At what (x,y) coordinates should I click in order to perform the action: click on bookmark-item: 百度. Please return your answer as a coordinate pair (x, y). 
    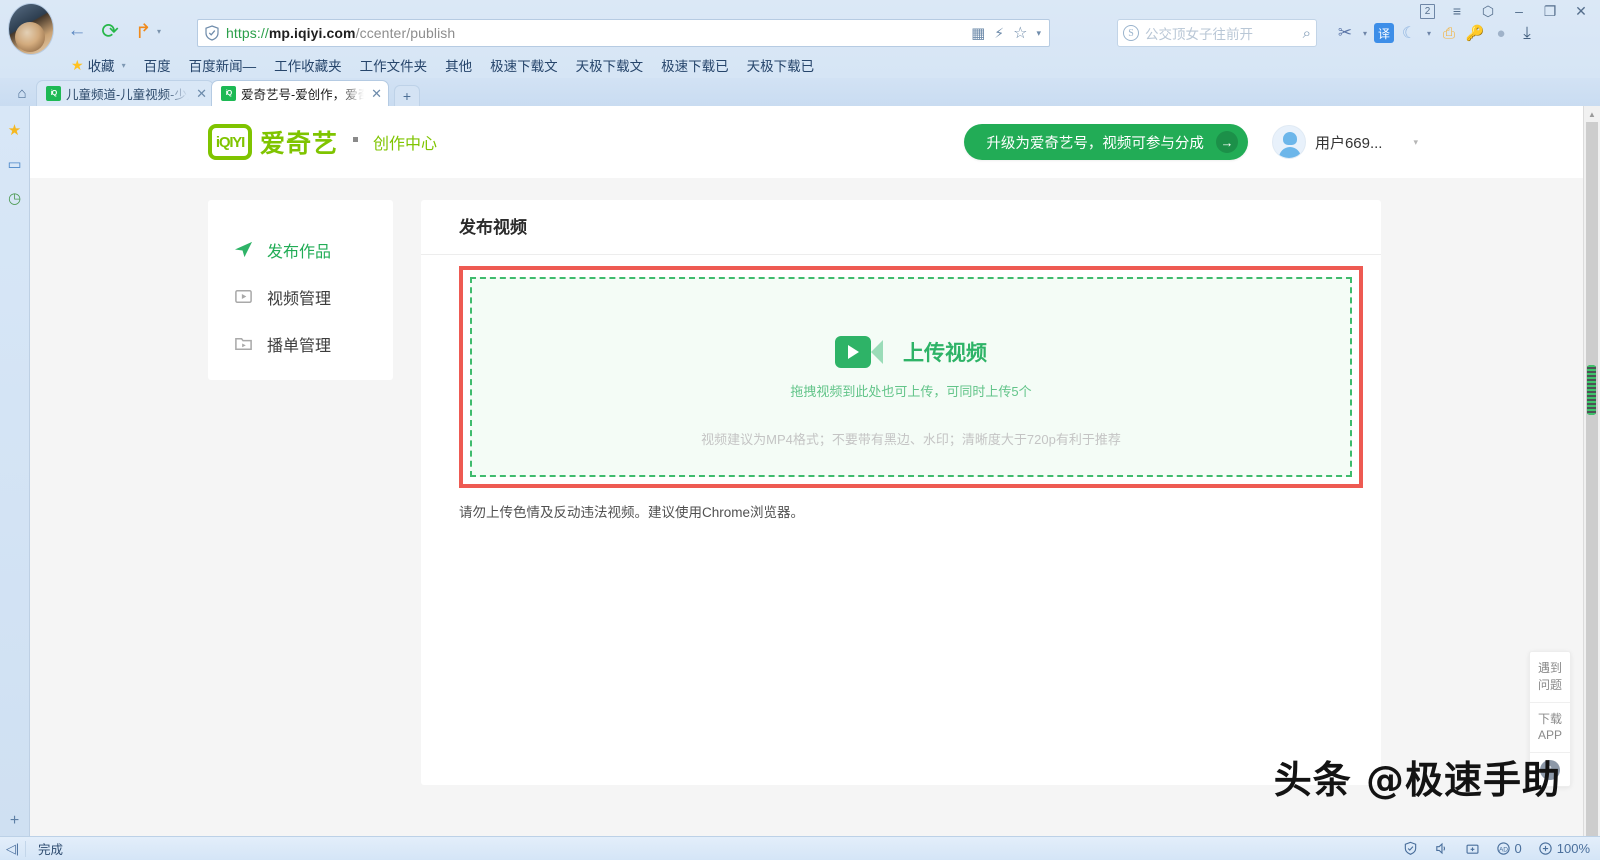
    Looking at the image, I should click on (157, 65).